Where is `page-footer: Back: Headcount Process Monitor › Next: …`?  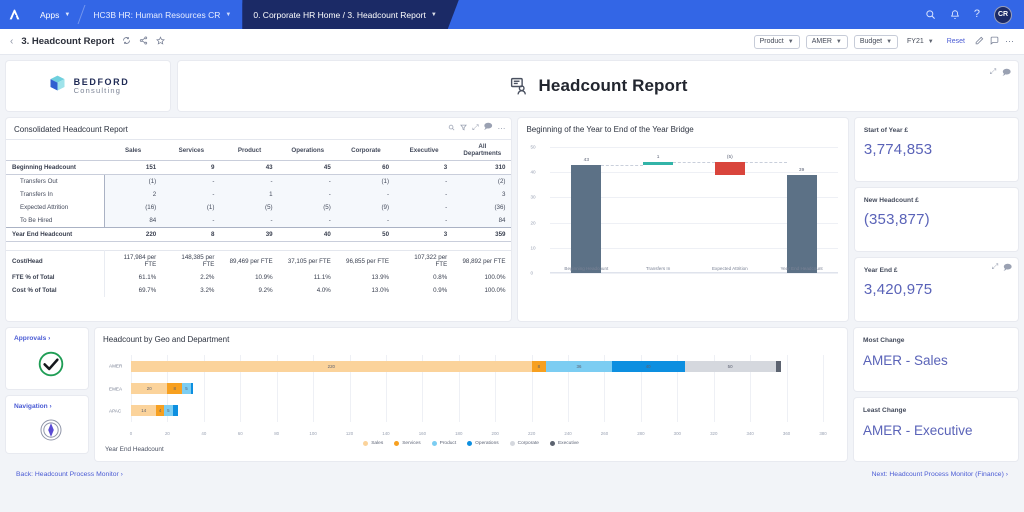 page-footer: Back: Headcount Process Monitor › Next: … is located at coordinates (512, 469).